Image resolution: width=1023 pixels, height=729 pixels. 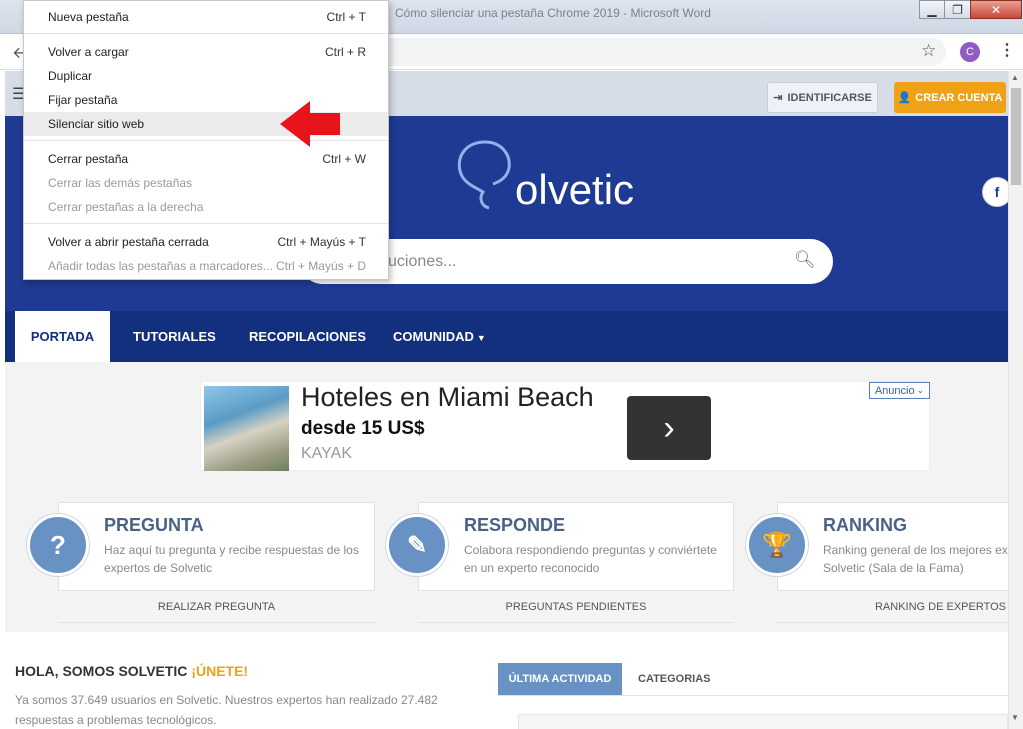 I want to click on card-title: PREGUNTA, so click(x=154, y=525).